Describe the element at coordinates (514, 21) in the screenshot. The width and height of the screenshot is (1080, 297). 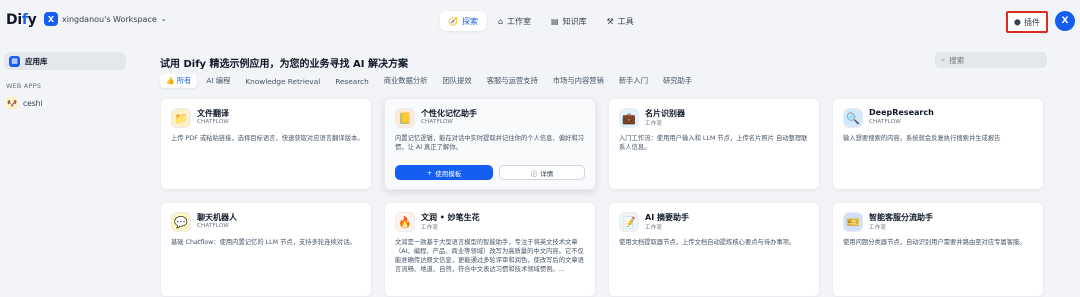
I see `nav-studio: ⌂ 工作室` at that location.